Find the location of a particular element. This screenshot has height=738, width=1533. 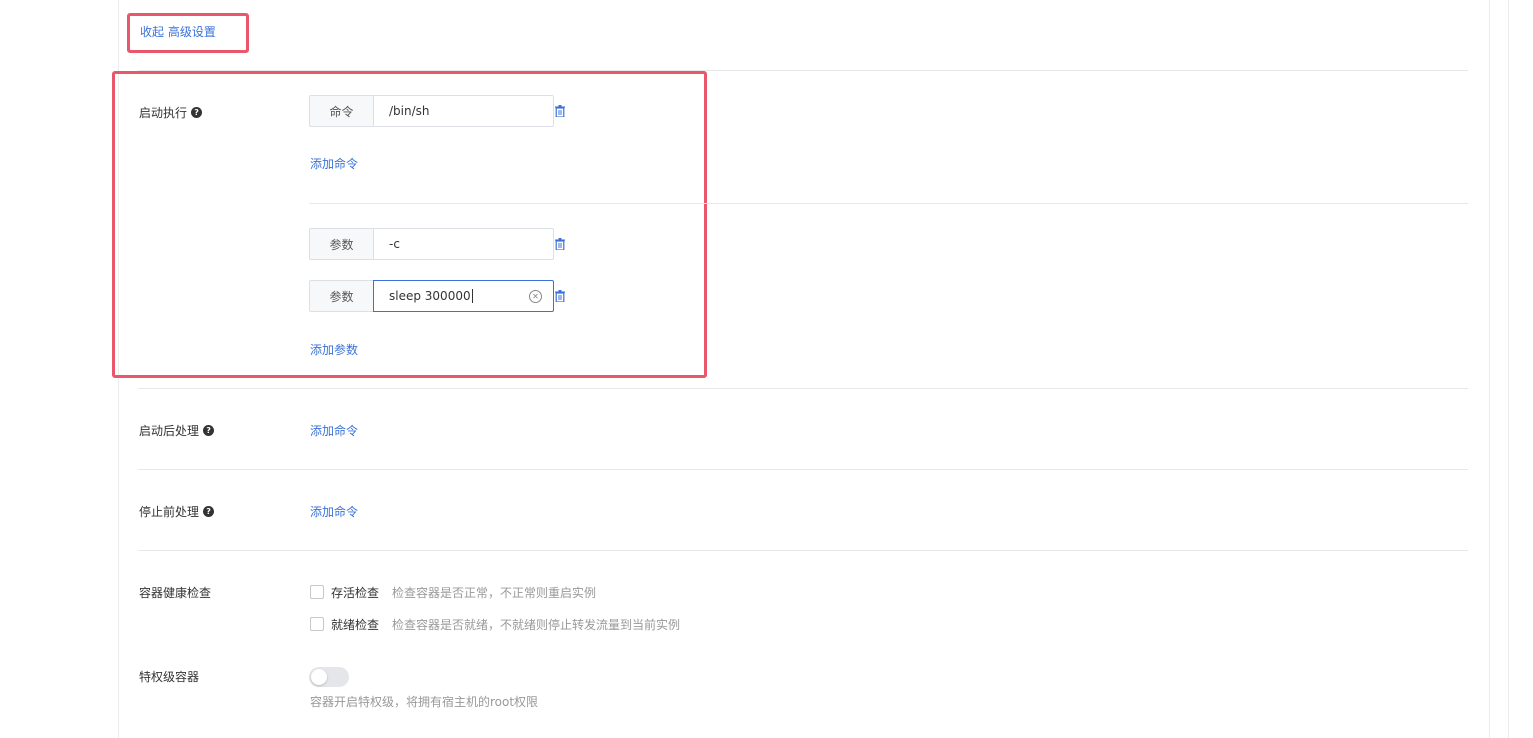

liveness-desc: 检查容器是否正常，不正常则重启实例 is located at coordinates (494, 593).